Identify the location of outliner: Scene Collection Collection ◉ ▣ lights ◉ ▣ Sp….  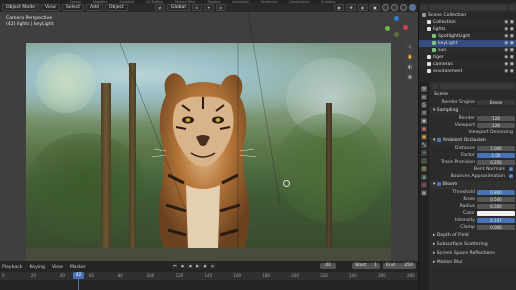
(467, 42).